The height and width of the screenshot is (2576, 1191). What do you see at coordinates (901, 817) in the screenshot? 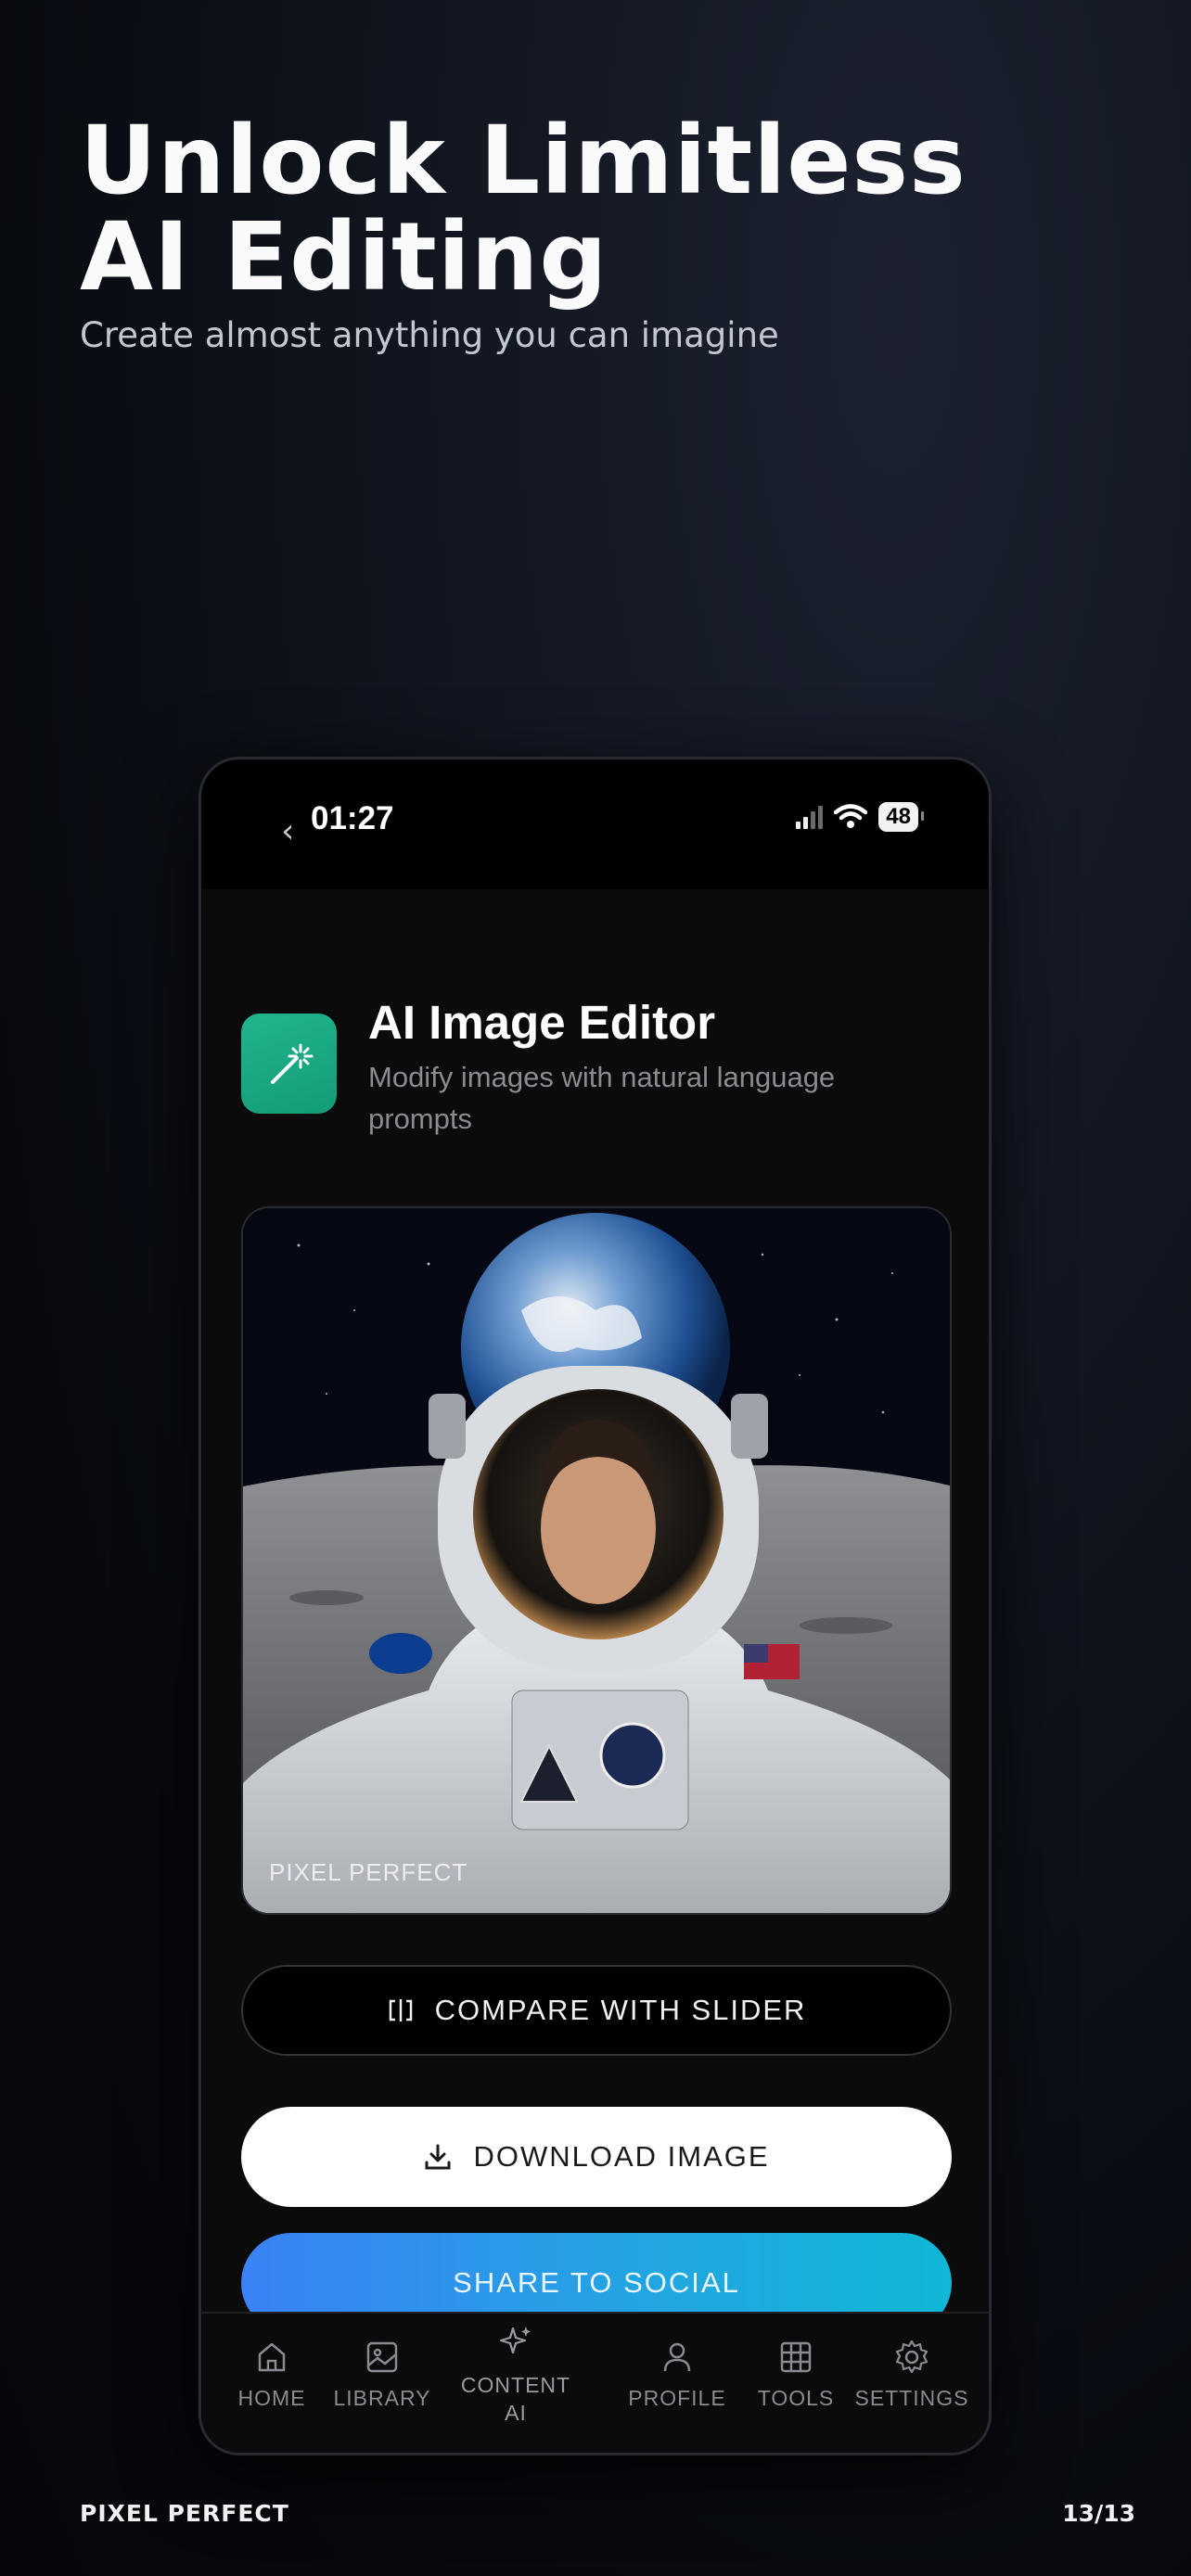
I see `battery-indicator: 48` at bounding box center [901, 817].